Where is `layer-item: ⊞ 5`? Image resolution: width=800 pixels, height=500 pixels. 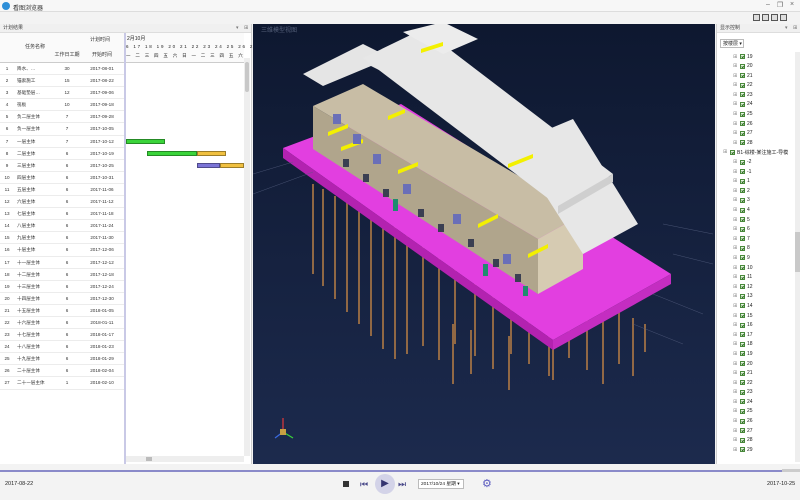
layer-item: ⊞ 5 is located at coordinates (756, 220).